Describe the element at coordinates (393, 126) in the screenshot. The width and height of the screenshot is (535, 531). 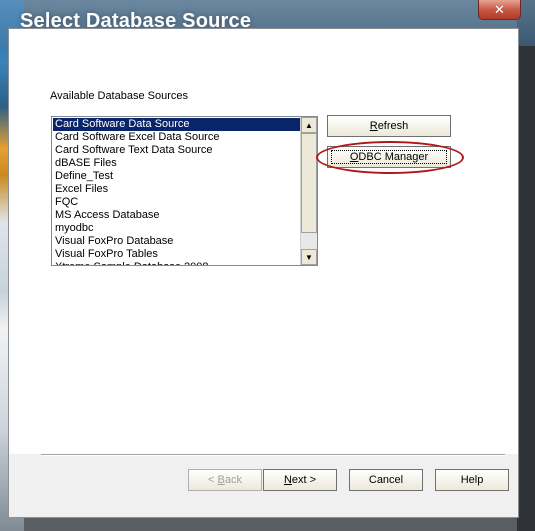
I see `refresh-label: efresh` at that location.